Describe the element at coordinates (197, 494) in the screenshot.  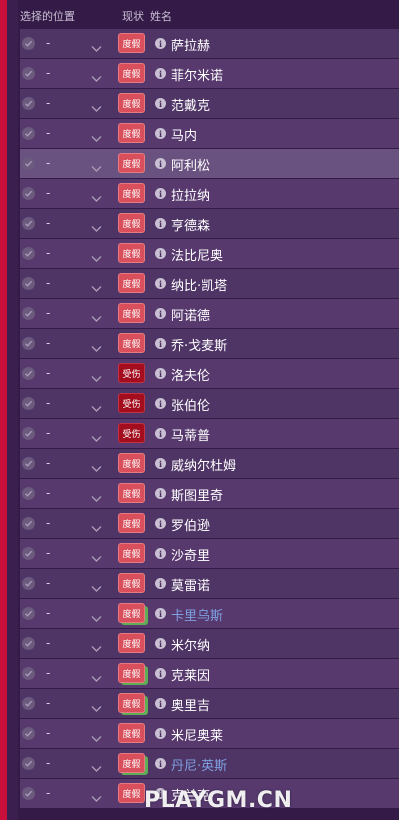
I see `player-name: 斯图里奇` at that location.